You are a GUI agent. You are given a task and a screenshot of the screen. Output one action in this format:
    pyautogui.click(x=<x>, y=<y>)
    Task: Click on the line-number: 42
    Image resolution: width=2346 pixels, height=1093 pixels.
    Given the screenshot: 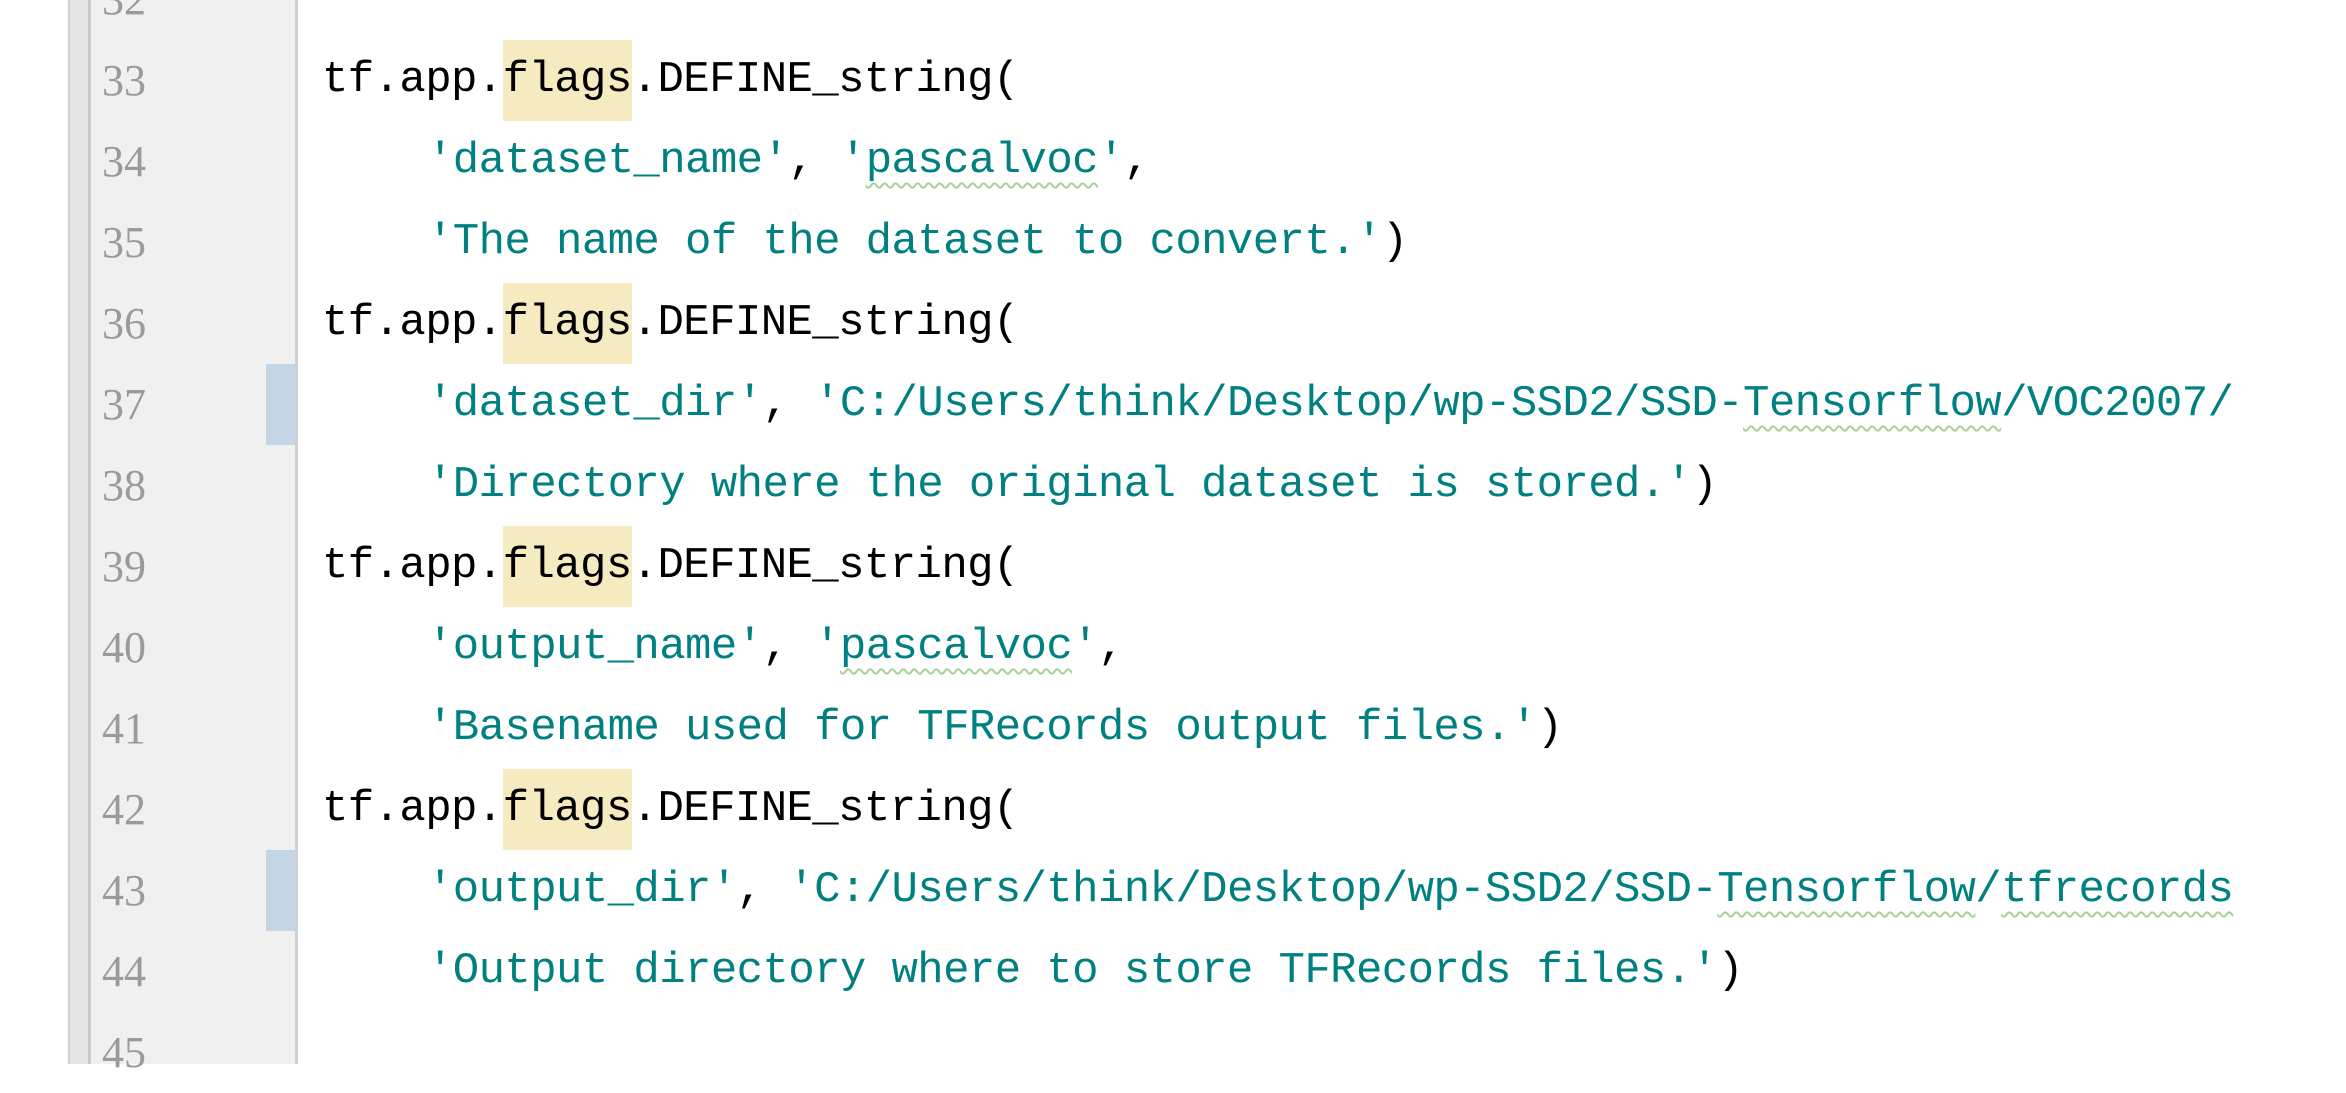 What is the action you would take?
    pyautogui.click(x=124, y=809)
    